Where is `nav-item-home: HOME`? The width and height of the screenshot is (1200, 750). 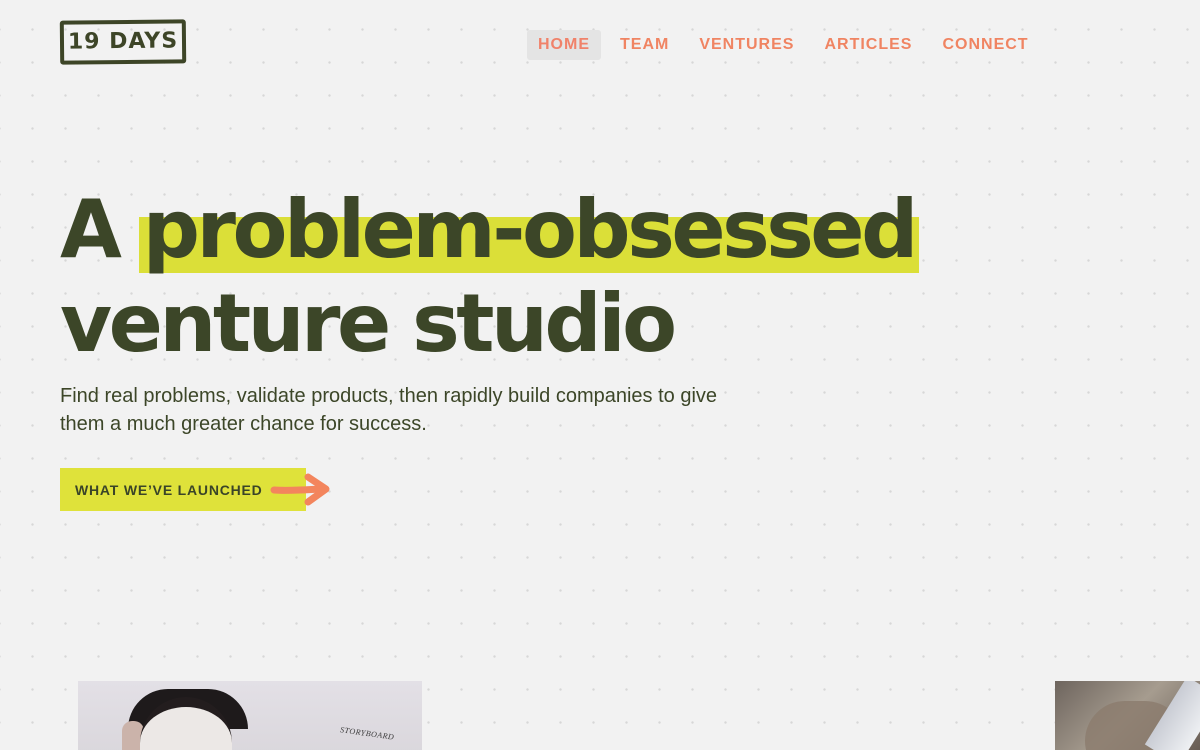 nav-item-home: HOME is located at coordinates (564, 45).